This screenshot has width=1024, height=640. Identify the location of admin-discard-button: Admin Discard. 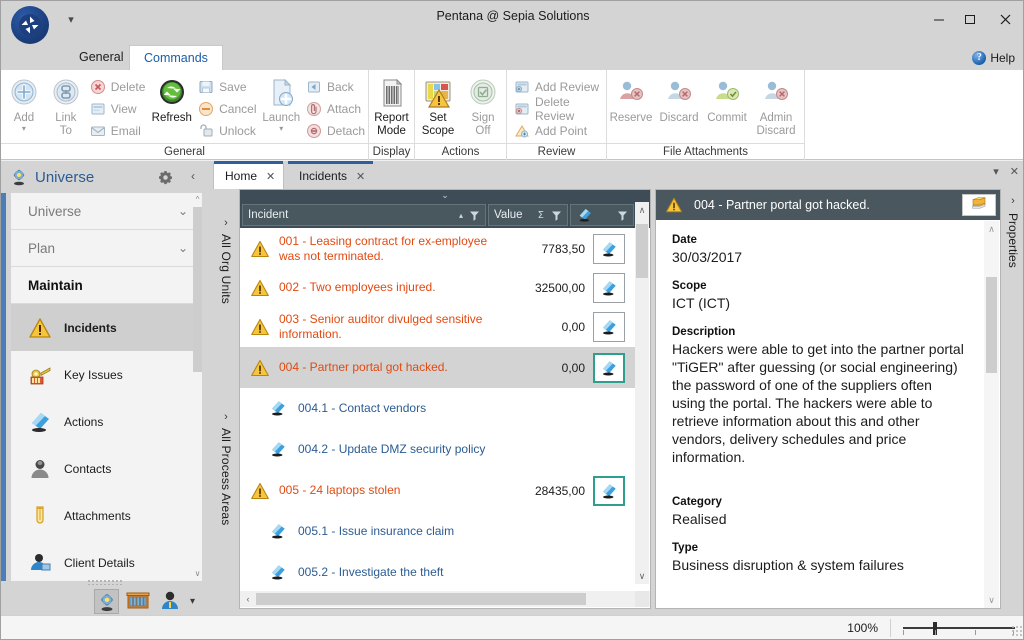
(776, 106).